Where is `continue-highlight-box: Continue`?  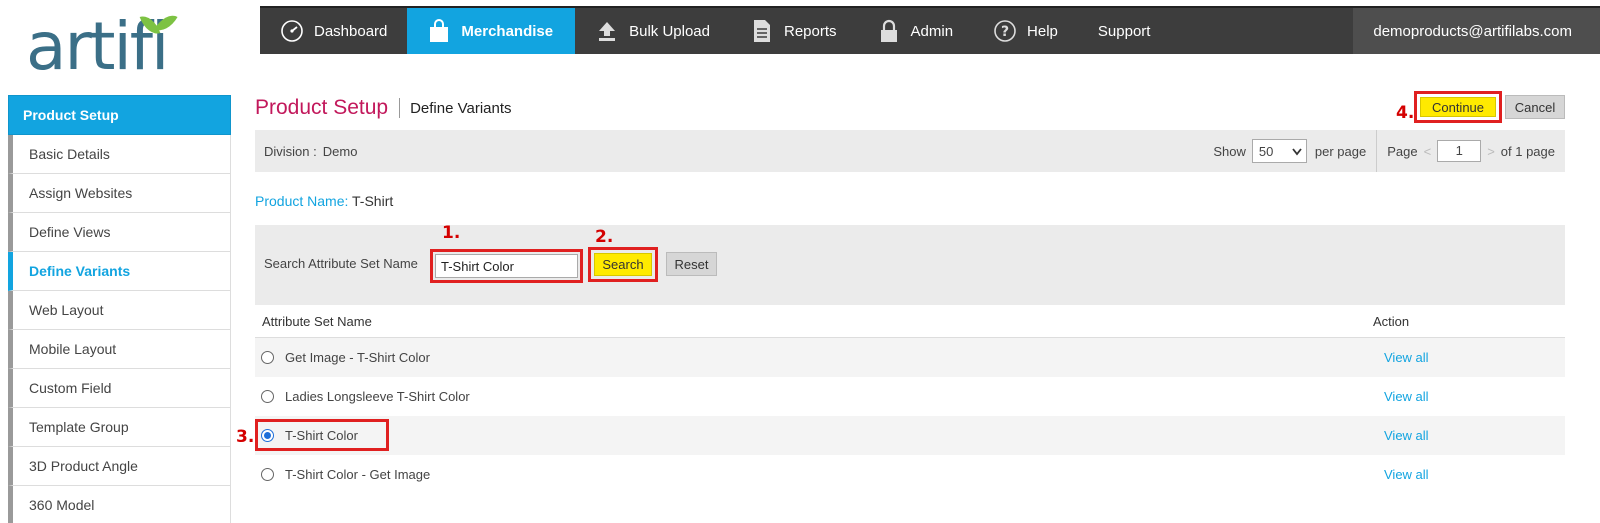 continue-highlight-box: Continue is located at coordinates (1458, 107).